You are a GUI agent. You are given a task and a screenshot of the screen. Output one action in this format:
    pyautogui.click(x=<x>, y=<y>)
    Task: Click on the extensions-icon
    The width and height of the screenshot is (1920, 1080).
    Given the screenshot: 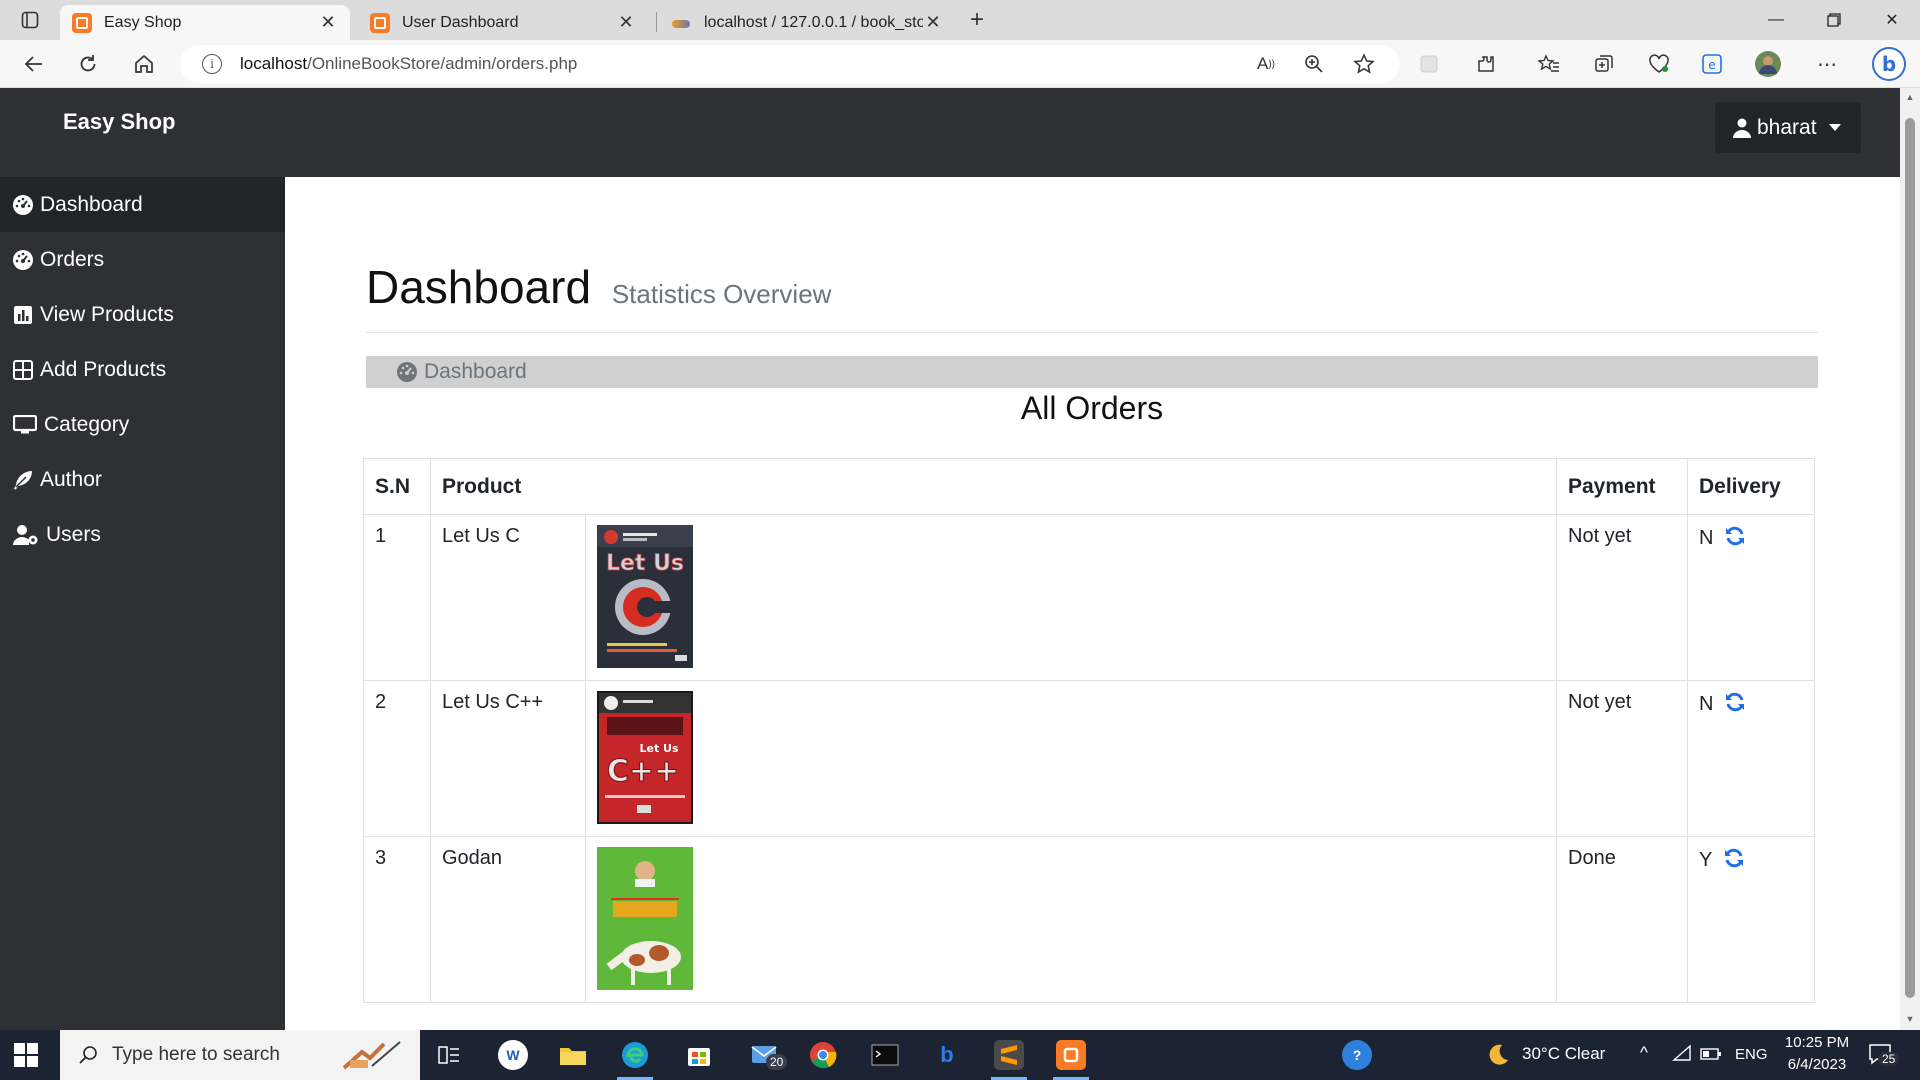 What is the action you would take?
    pyautogui.click(x=1486, y=64)
    